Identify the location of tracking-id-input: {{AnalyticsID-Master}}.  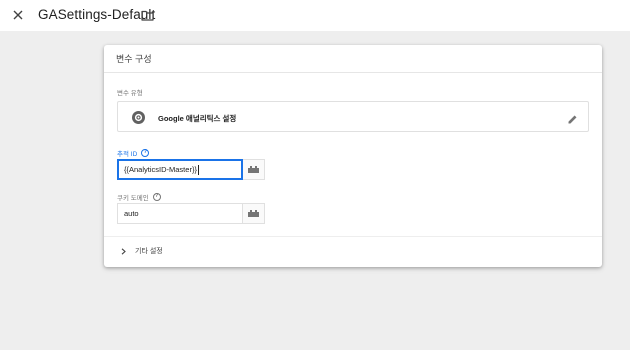
(180, 169).